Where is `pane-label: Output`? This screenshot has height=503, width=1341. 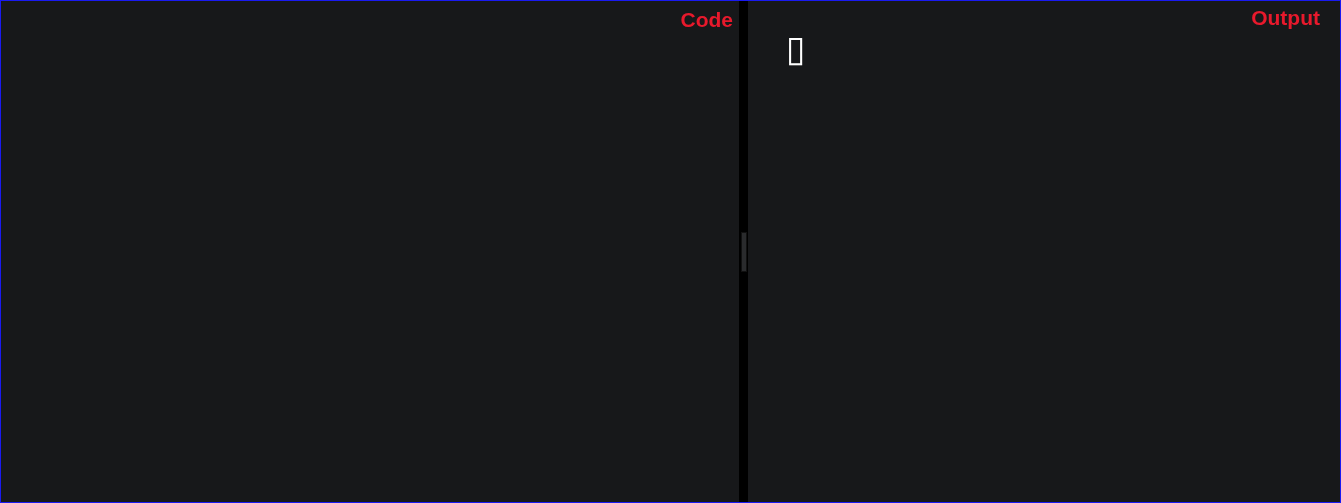 pane-label: Output is located at coordinates (1285, 17).